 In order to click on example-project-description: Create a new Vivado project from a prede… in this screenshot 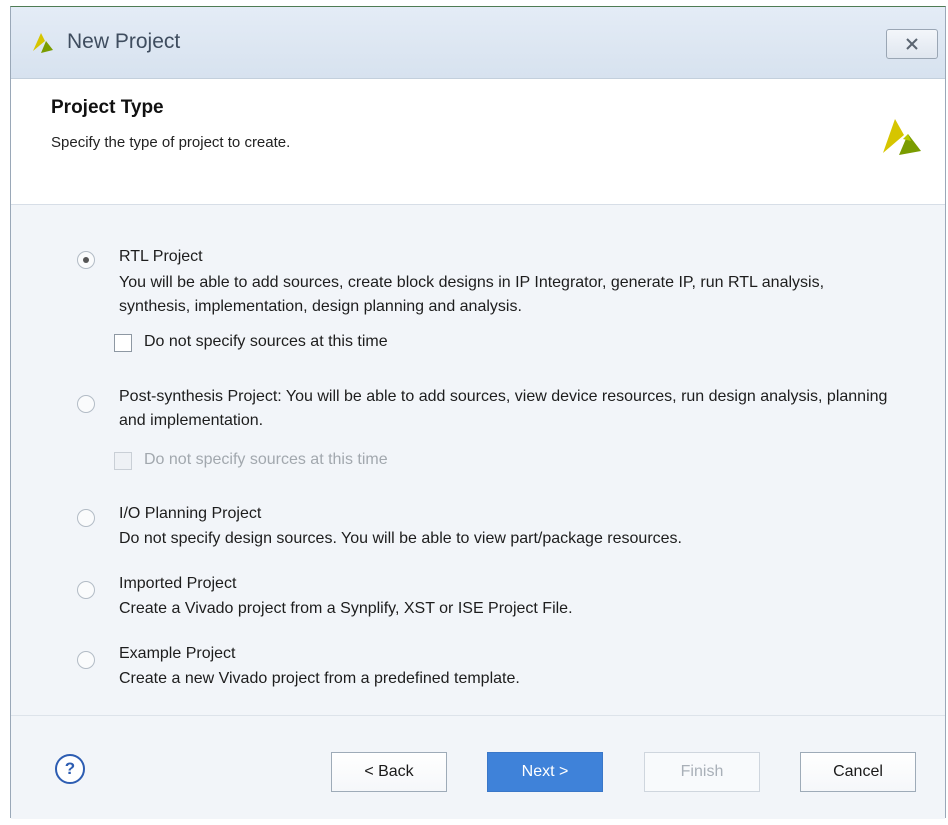, I will do `click(319, 678)`.